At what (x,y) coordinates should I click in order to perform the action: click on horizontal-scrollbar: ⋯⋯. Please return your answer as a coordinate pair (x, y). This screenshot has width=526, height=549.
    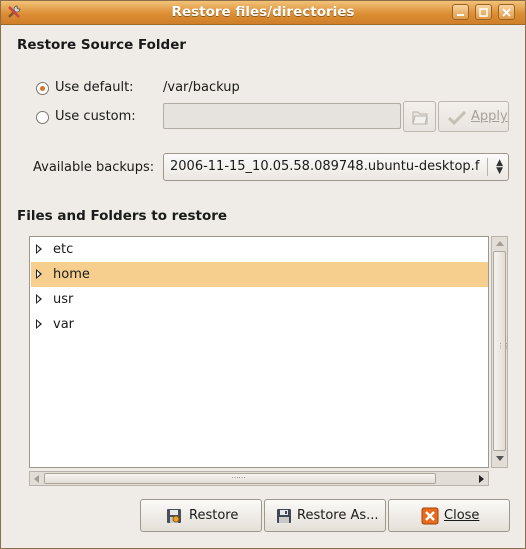
    Looking at the image, I should click on (259, 478).